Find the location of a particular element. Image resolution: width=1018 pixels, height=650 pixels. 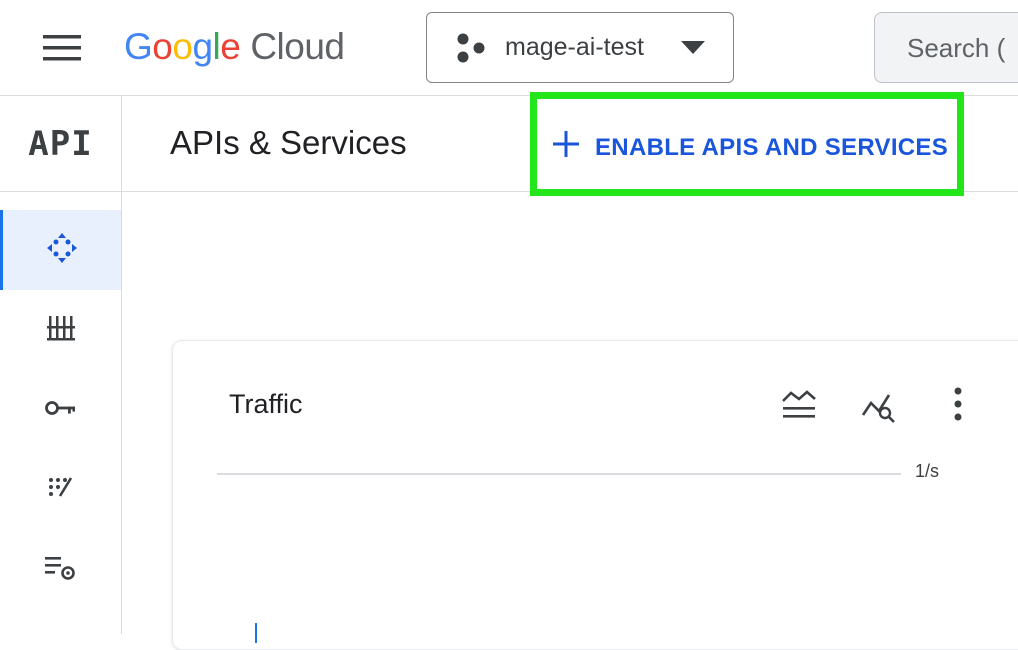

project-name: mage-ai-test is located at coordinates (574, 47).